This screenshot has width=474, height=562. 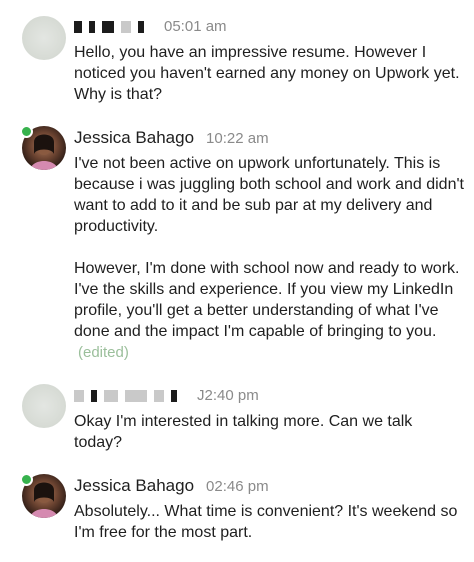 I want to click on message-header: Jessica Bahago 10:22 am, so click(x=171, y=139).